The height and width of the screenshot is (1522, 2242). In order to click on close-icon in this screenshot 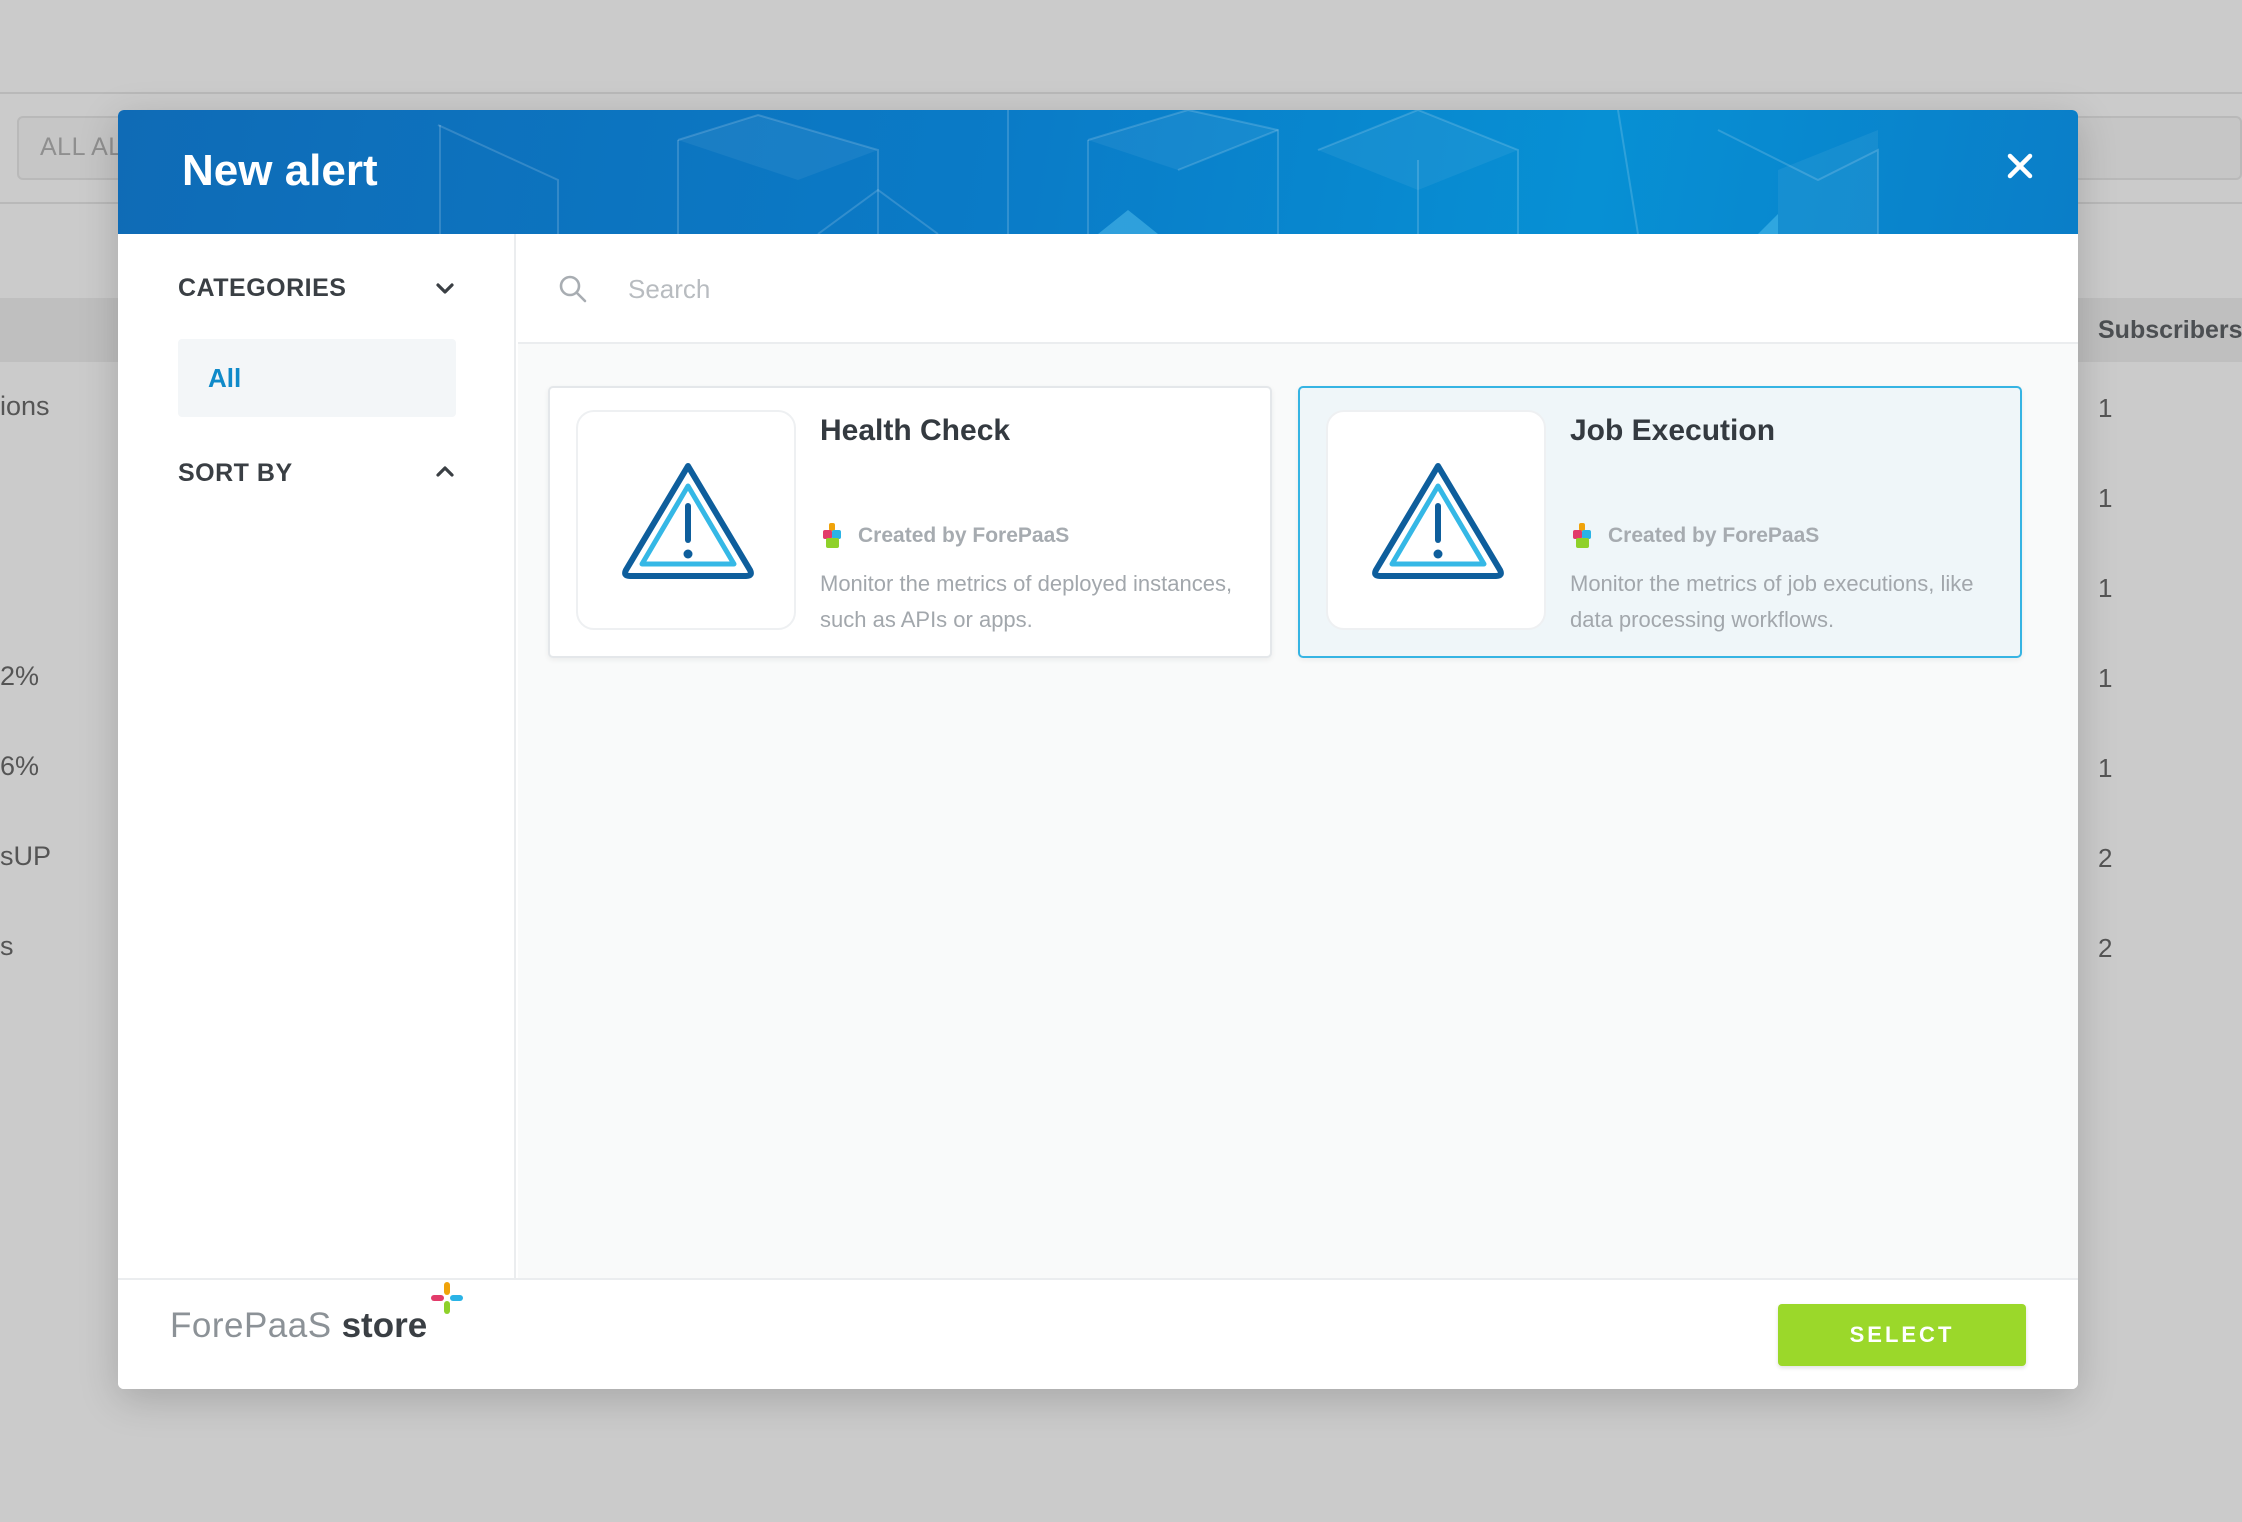, I will do `click(2020, 166)`.